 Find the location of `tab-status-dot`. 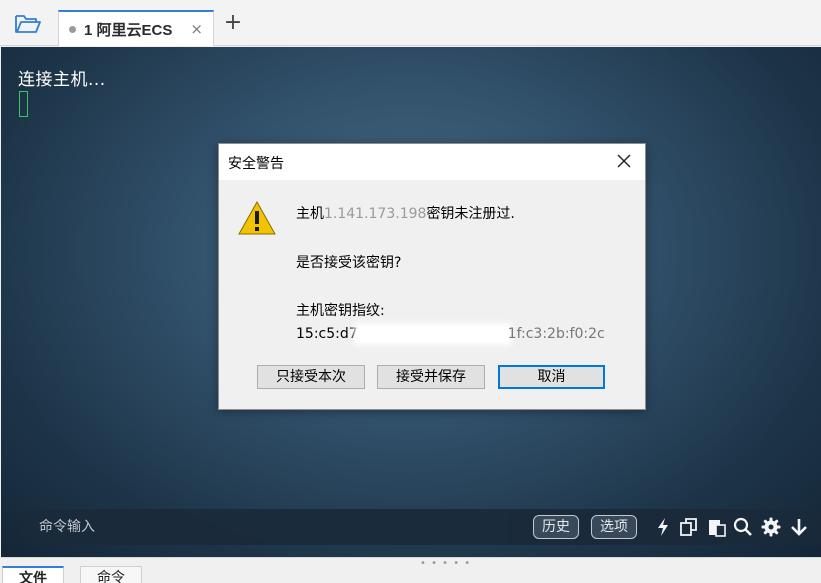

tab-status-dot is located at coordinates (72, 29).